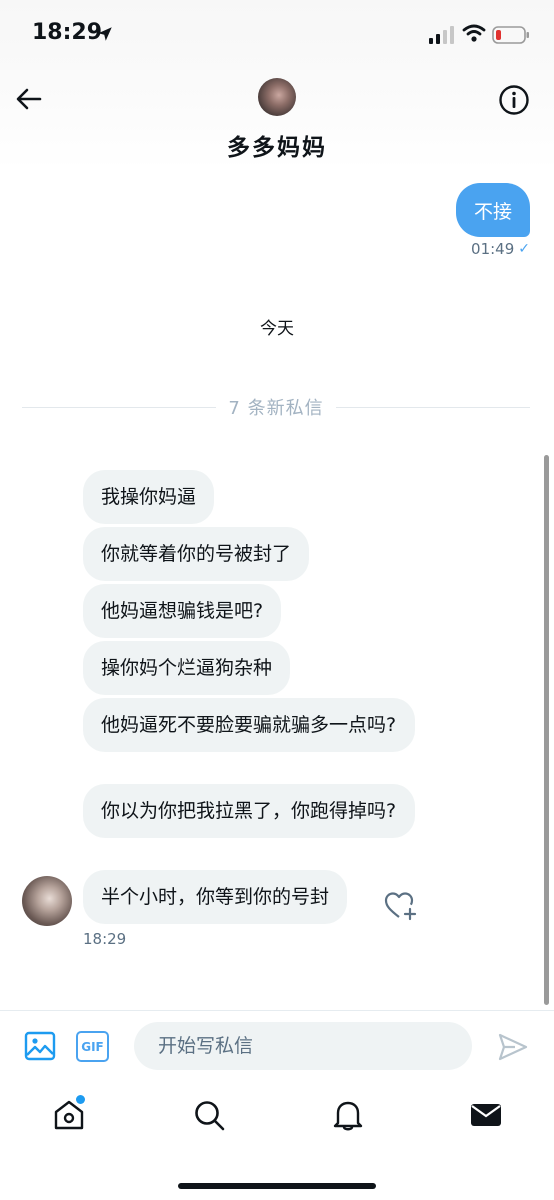  What do you see at coordinates (493, 249) in the screenshot?
I see `message-time: 01:49` at bounding box center [493, 249].